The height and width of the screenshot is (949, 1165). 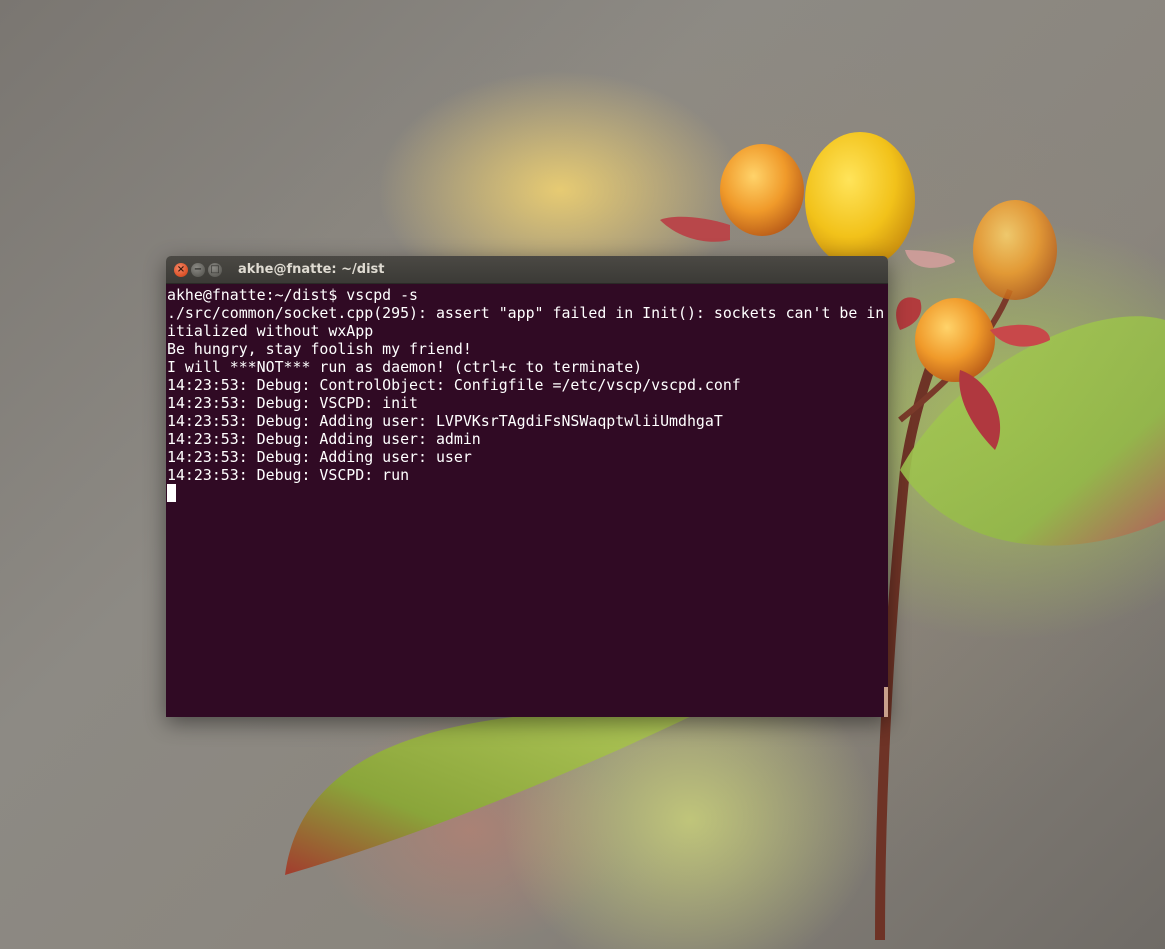 What do you see at coordinates (215, 269) in the screenshot?
I see `maximize-icon: □` at bounding box center [215, 269].